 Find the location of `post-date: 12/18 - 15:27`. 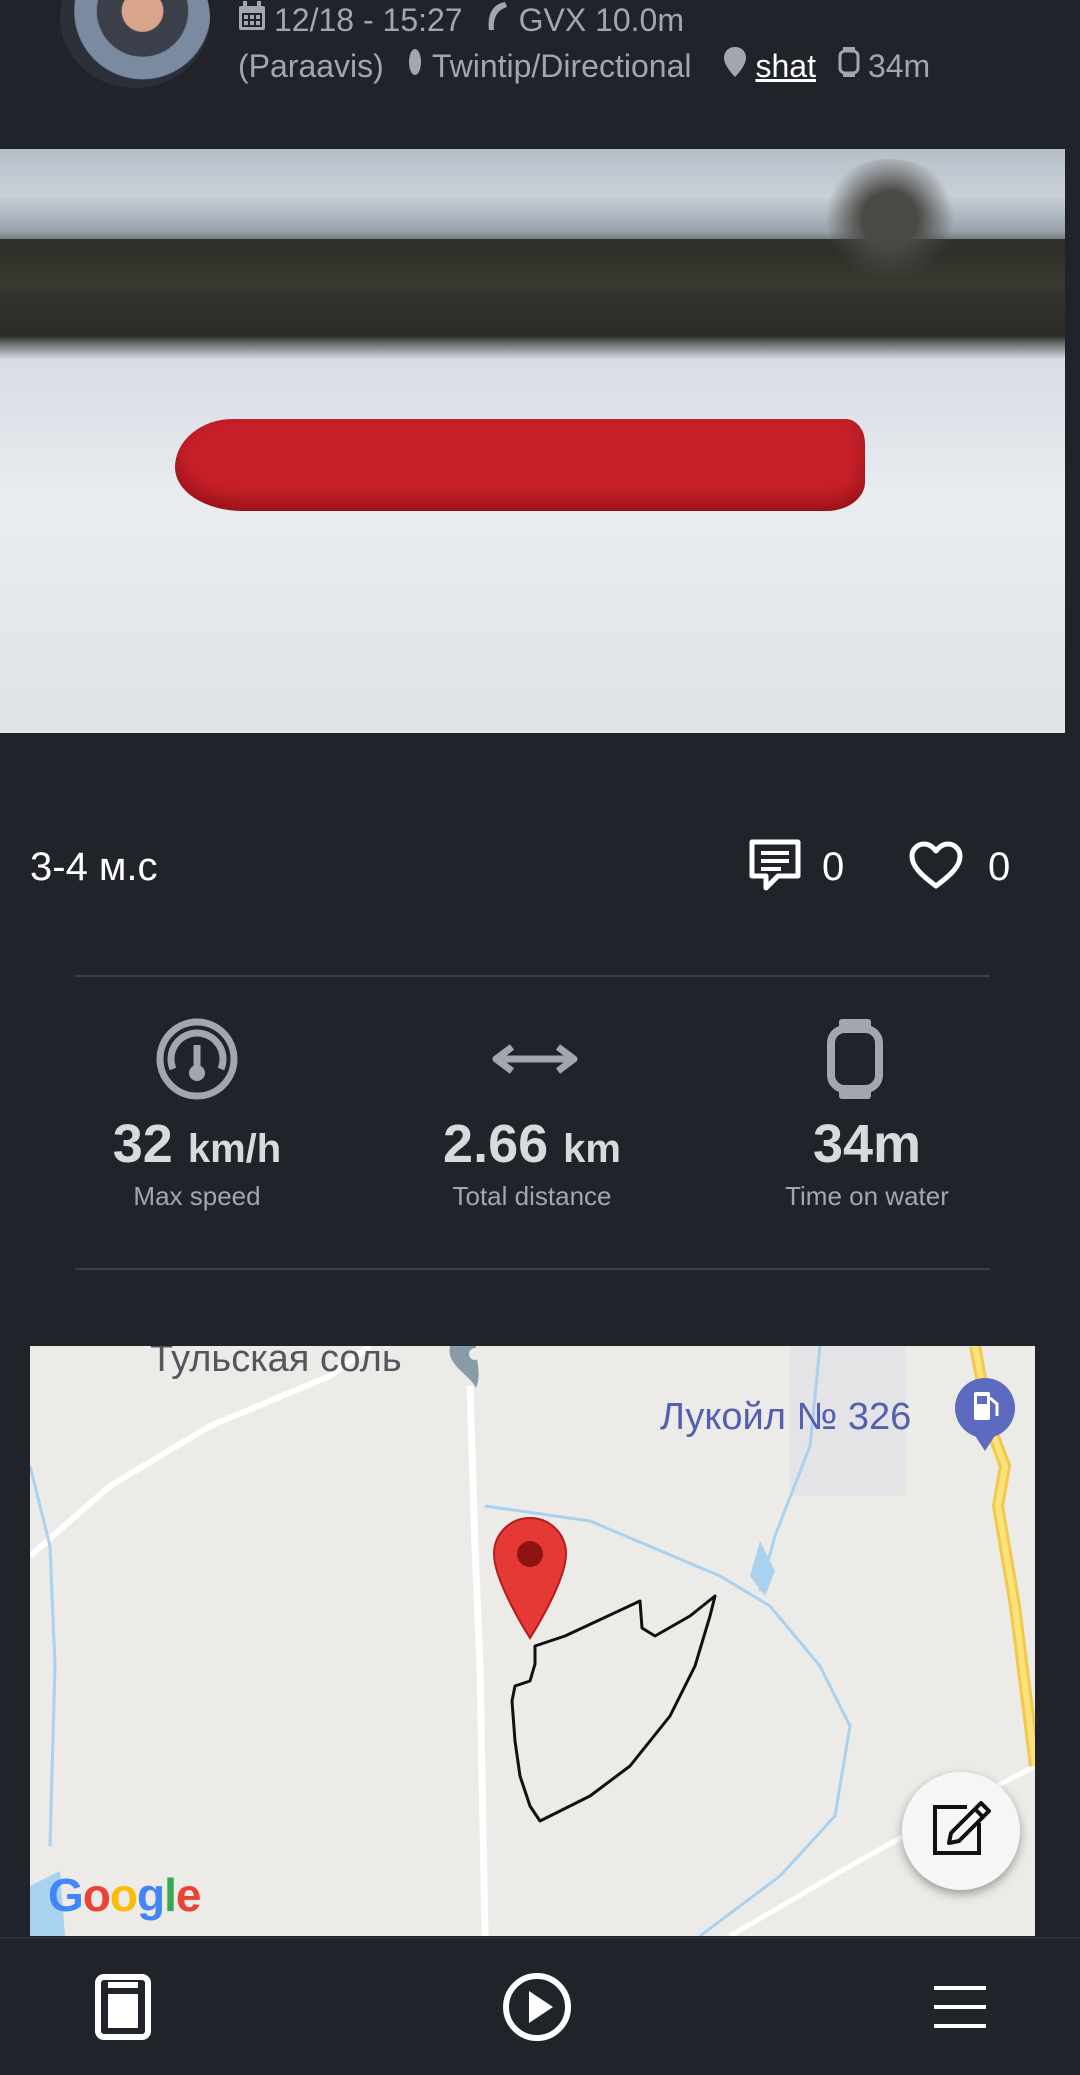

post-date: 12/18 - 15:27 is located at coordinates (368, 19).